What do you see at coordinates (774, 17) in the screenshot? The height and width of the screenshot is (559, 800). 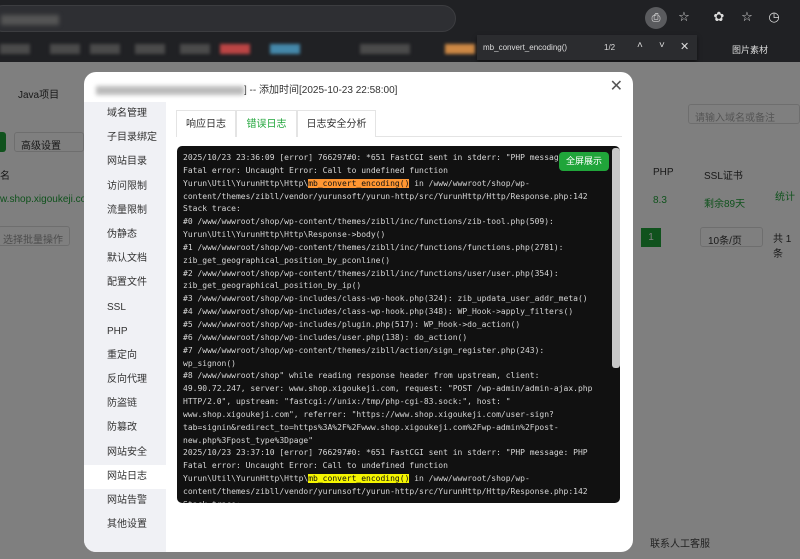 I see `history-icon: ◷` at bounding box center [774, 17].